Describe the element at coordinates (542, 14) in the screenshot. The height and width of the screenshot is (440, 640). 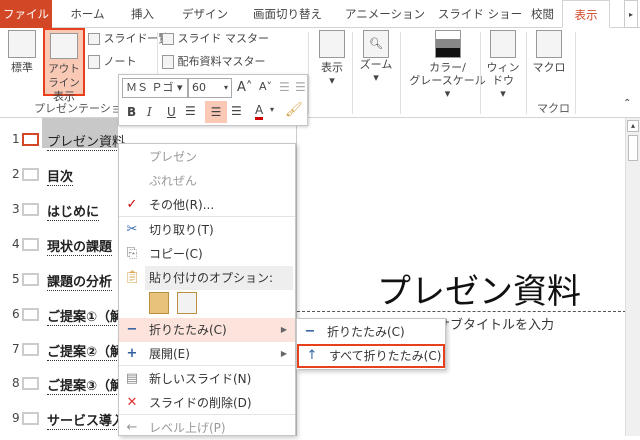
I see `tab-review: 校閲` at that location.